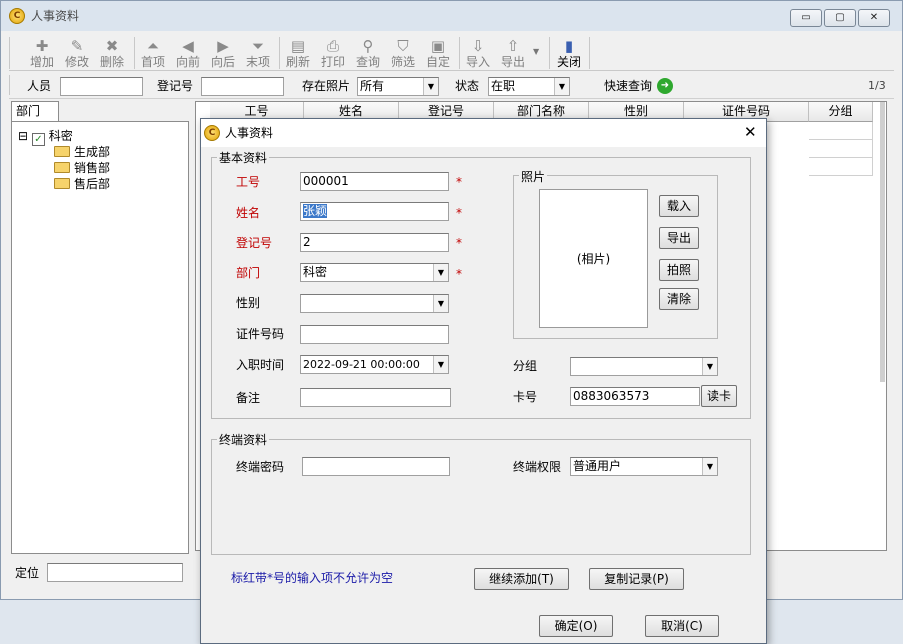  What do you see at coordinates (644, 466) in the screenshot?
I see `terminal-permission-select: 普通用户 ▼` at bounding box center [644, 466].